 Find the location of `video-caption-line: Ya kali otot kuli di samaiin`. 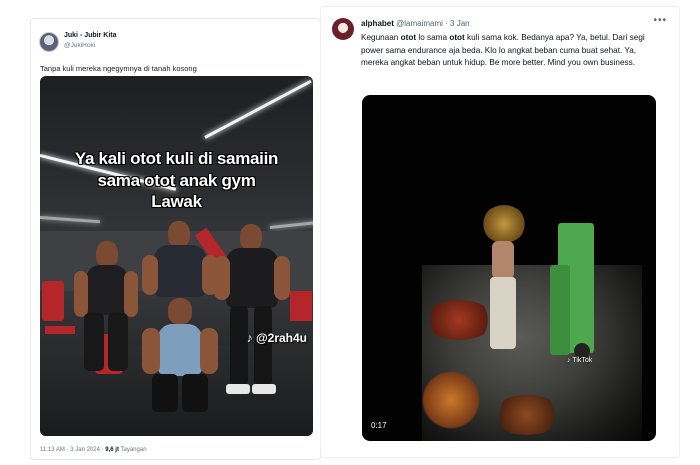

video-caption-line: Ya kali otot kuli di samaiin is located at coordinates (176, 158).